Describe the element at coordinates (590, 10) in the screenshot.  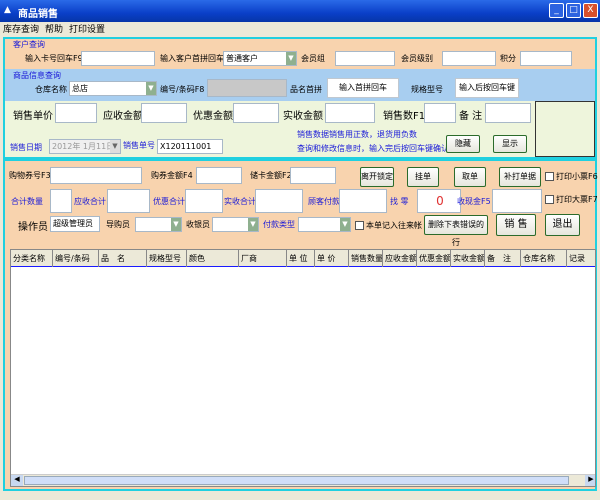
I see `close-button: X` at that location.